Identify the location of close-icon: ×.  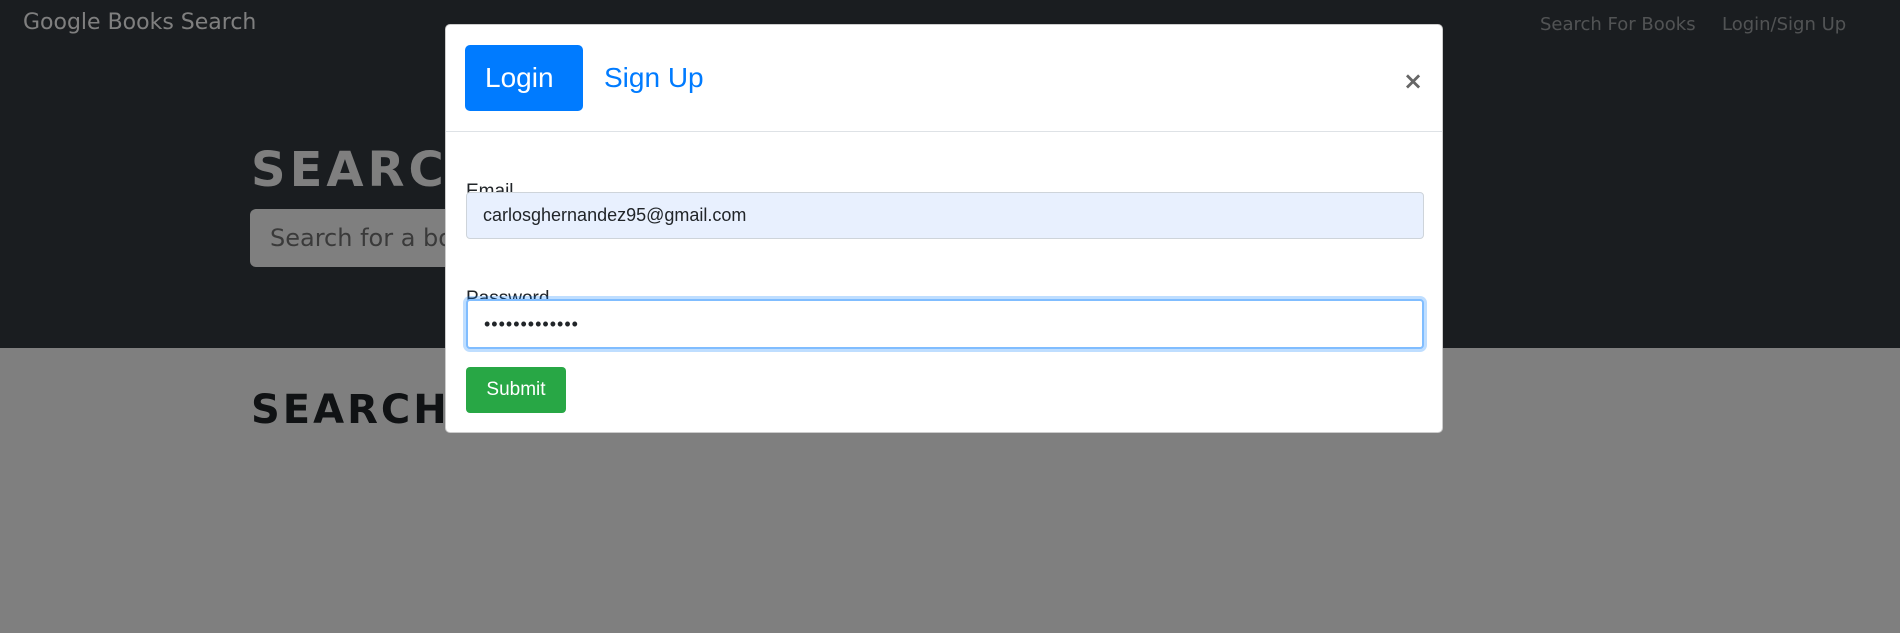
(1413, 81).